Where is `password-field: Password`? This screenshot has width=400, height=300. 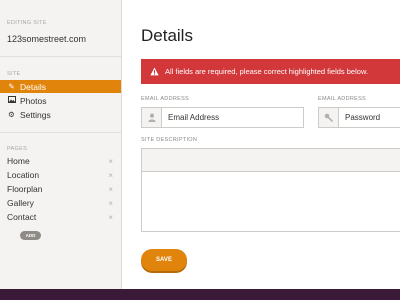 password-field: Password is located at coordinates (359, 117).